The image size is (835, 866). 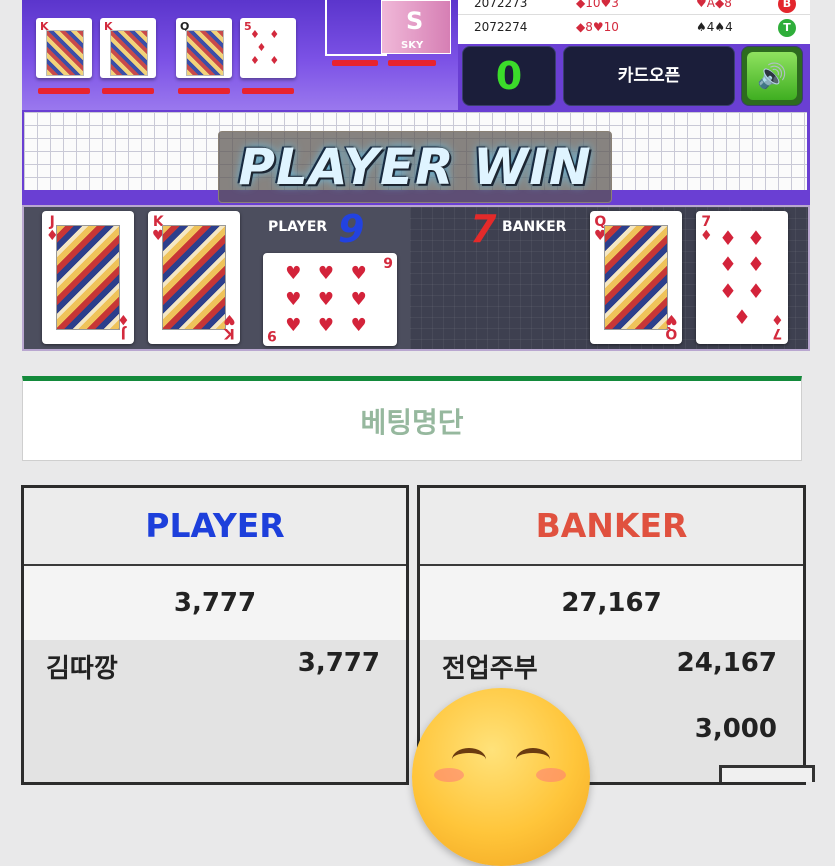 I want to click on tie-result-badge: T, so click(x=787, y=28).